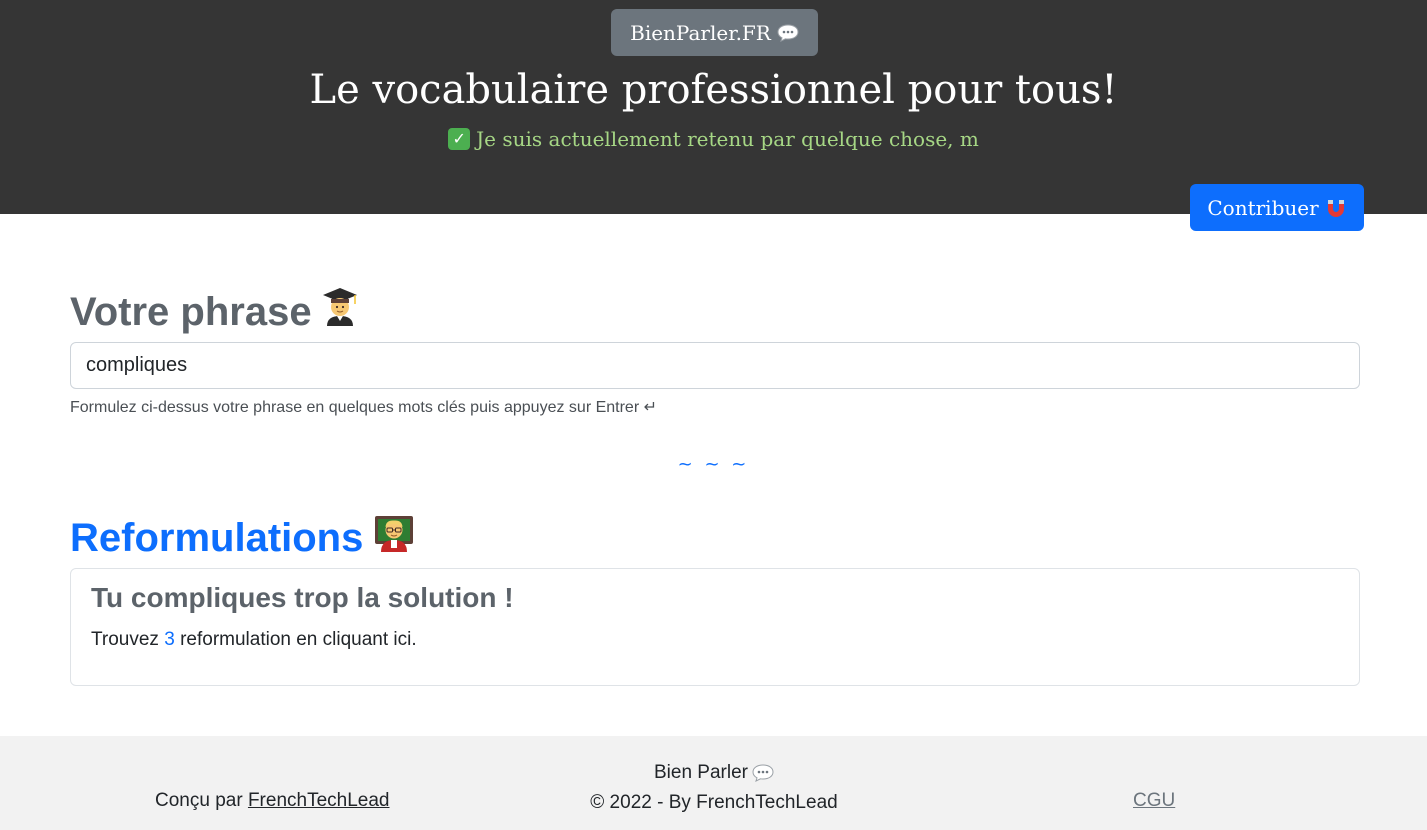  I want to click on reformulation-prefix: Trouvez, so click(125, 639).